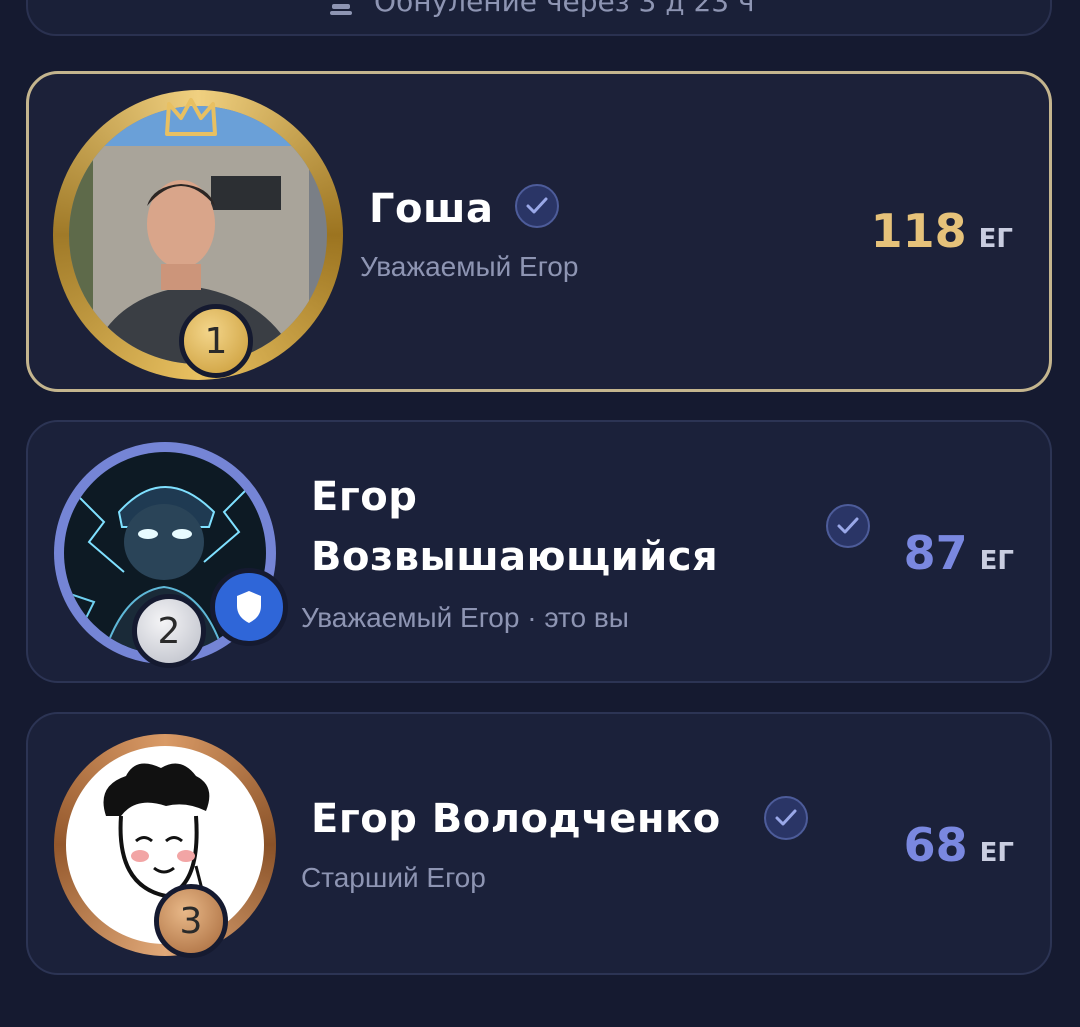  Describe the element at coordinates (364, 497) in the screenshot. I see `leader-name-2-line1: Егор` at that location.